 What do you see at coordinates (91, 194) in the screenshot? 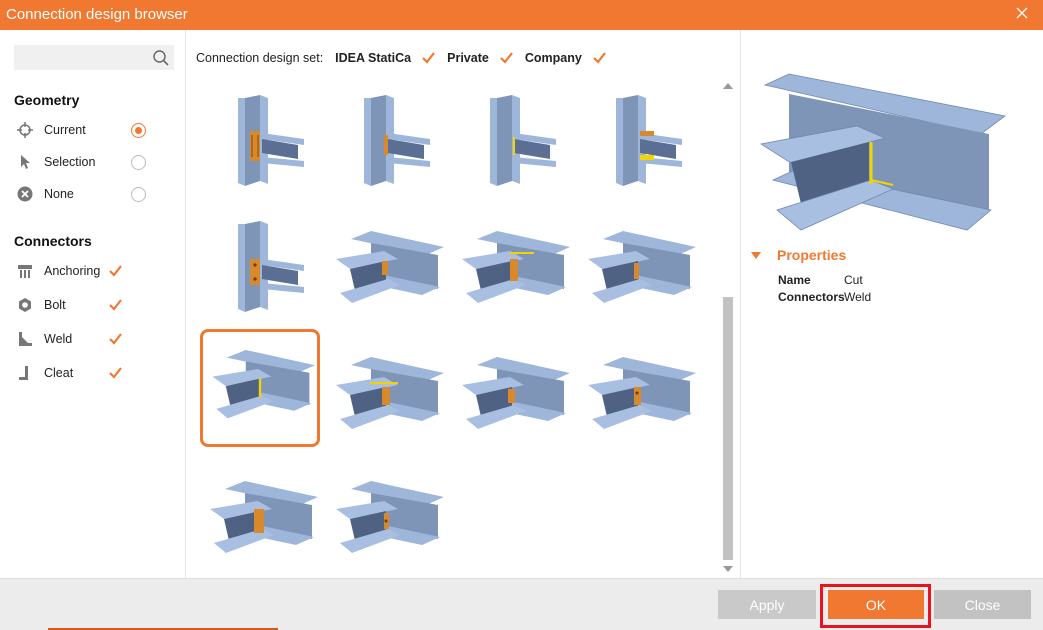
I see `geometry-option-none: None` at bounding box center [91, 194].